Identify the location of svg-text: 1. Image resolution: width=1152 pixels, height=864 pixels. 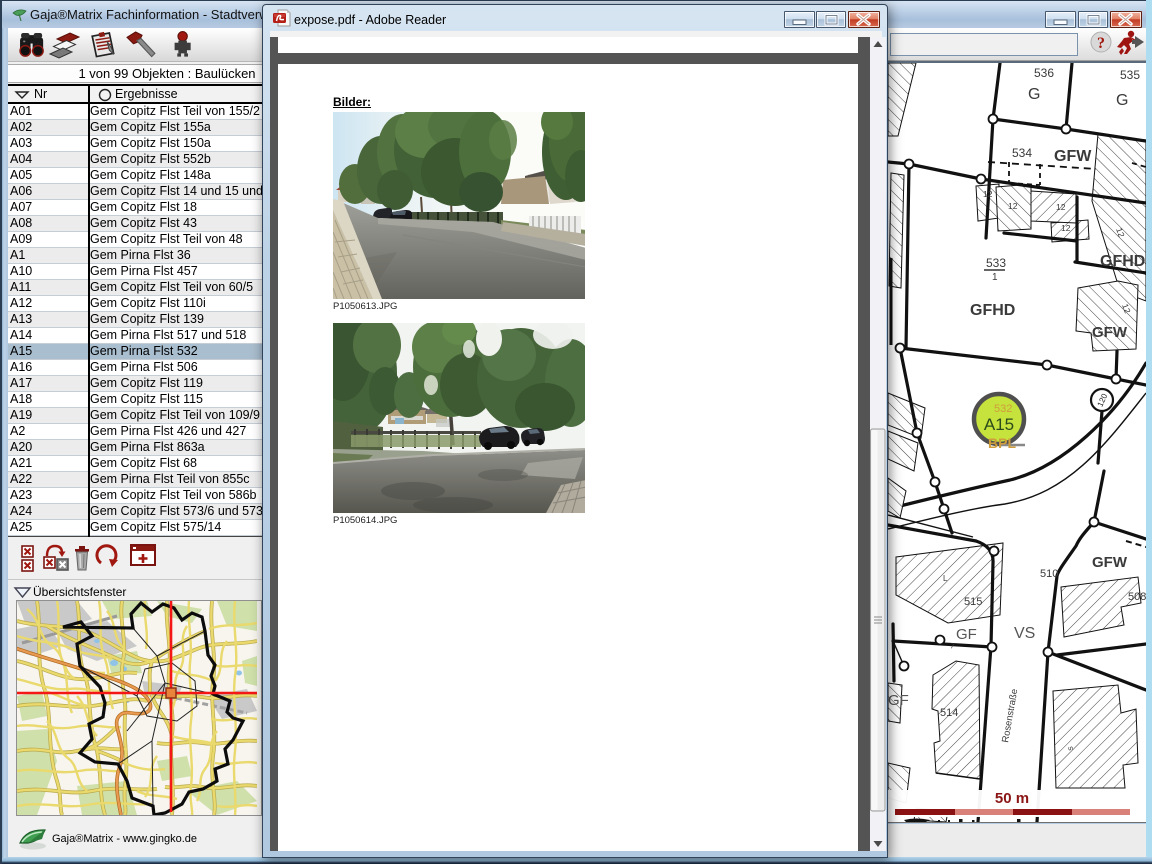
(995, 277).